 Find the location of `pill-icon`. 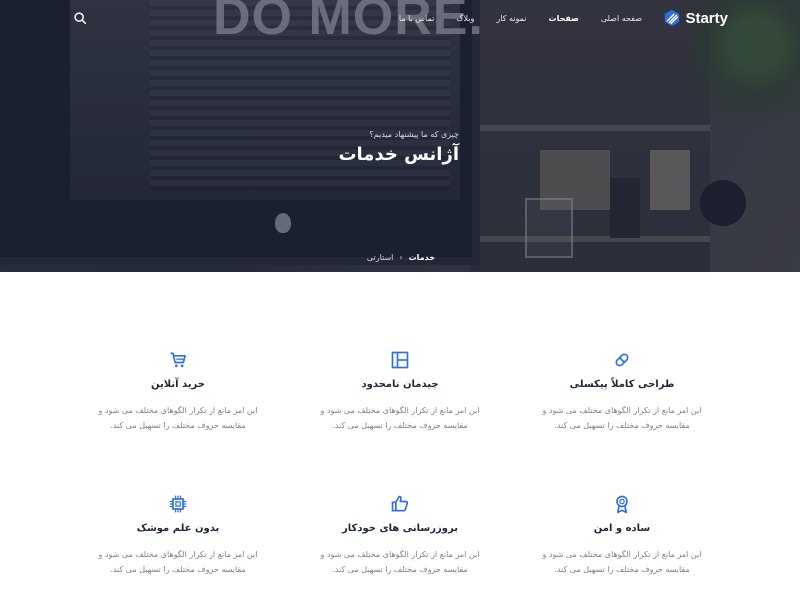

pill-icon is located at coordinates (622, 360).